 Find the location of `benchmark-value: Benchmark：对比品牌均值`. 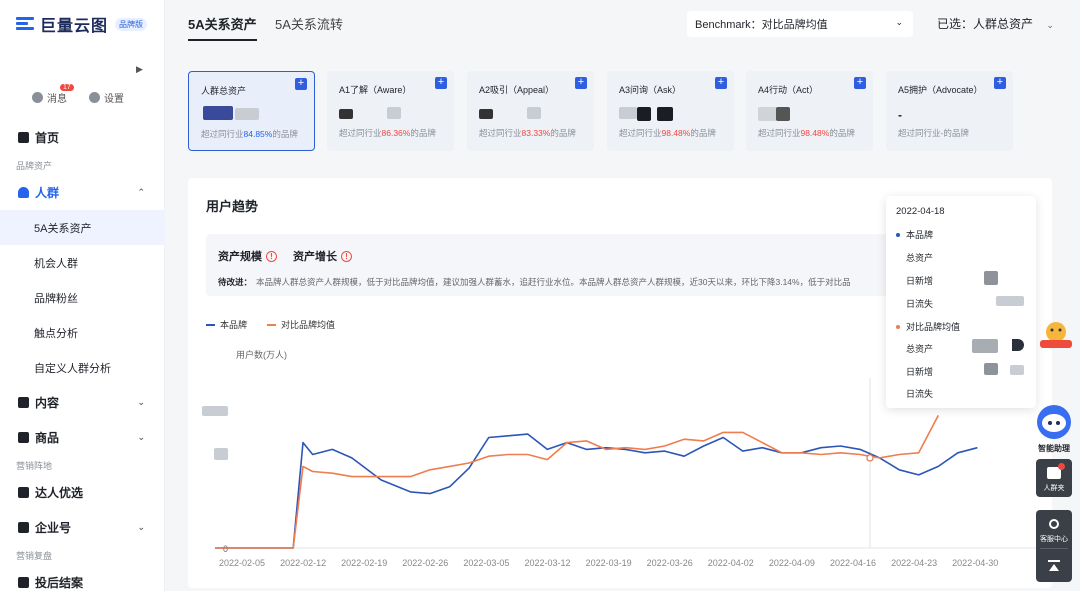

benchmark-value: Benchmark：对比品牌均值 is located at coordinates (761, 25).